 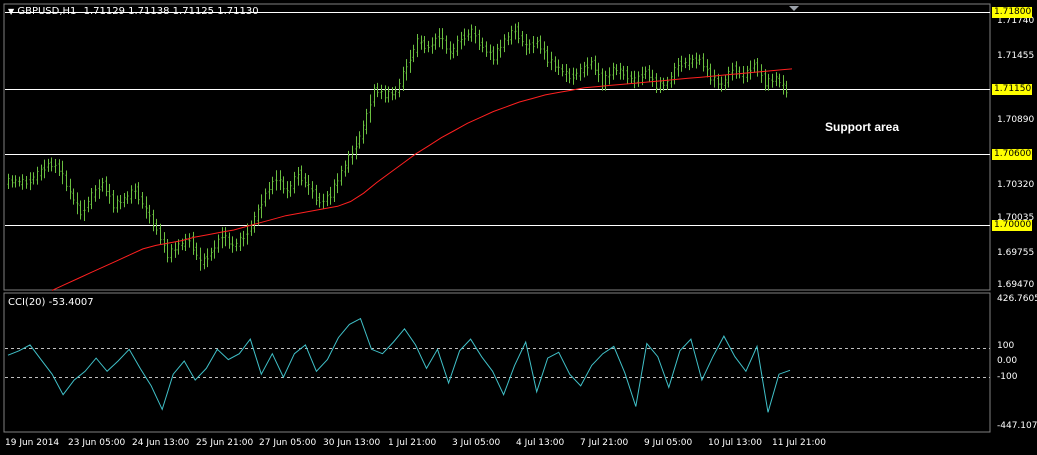 I want to click on support-area-annotation: Support area, so click(x=862, y=127).